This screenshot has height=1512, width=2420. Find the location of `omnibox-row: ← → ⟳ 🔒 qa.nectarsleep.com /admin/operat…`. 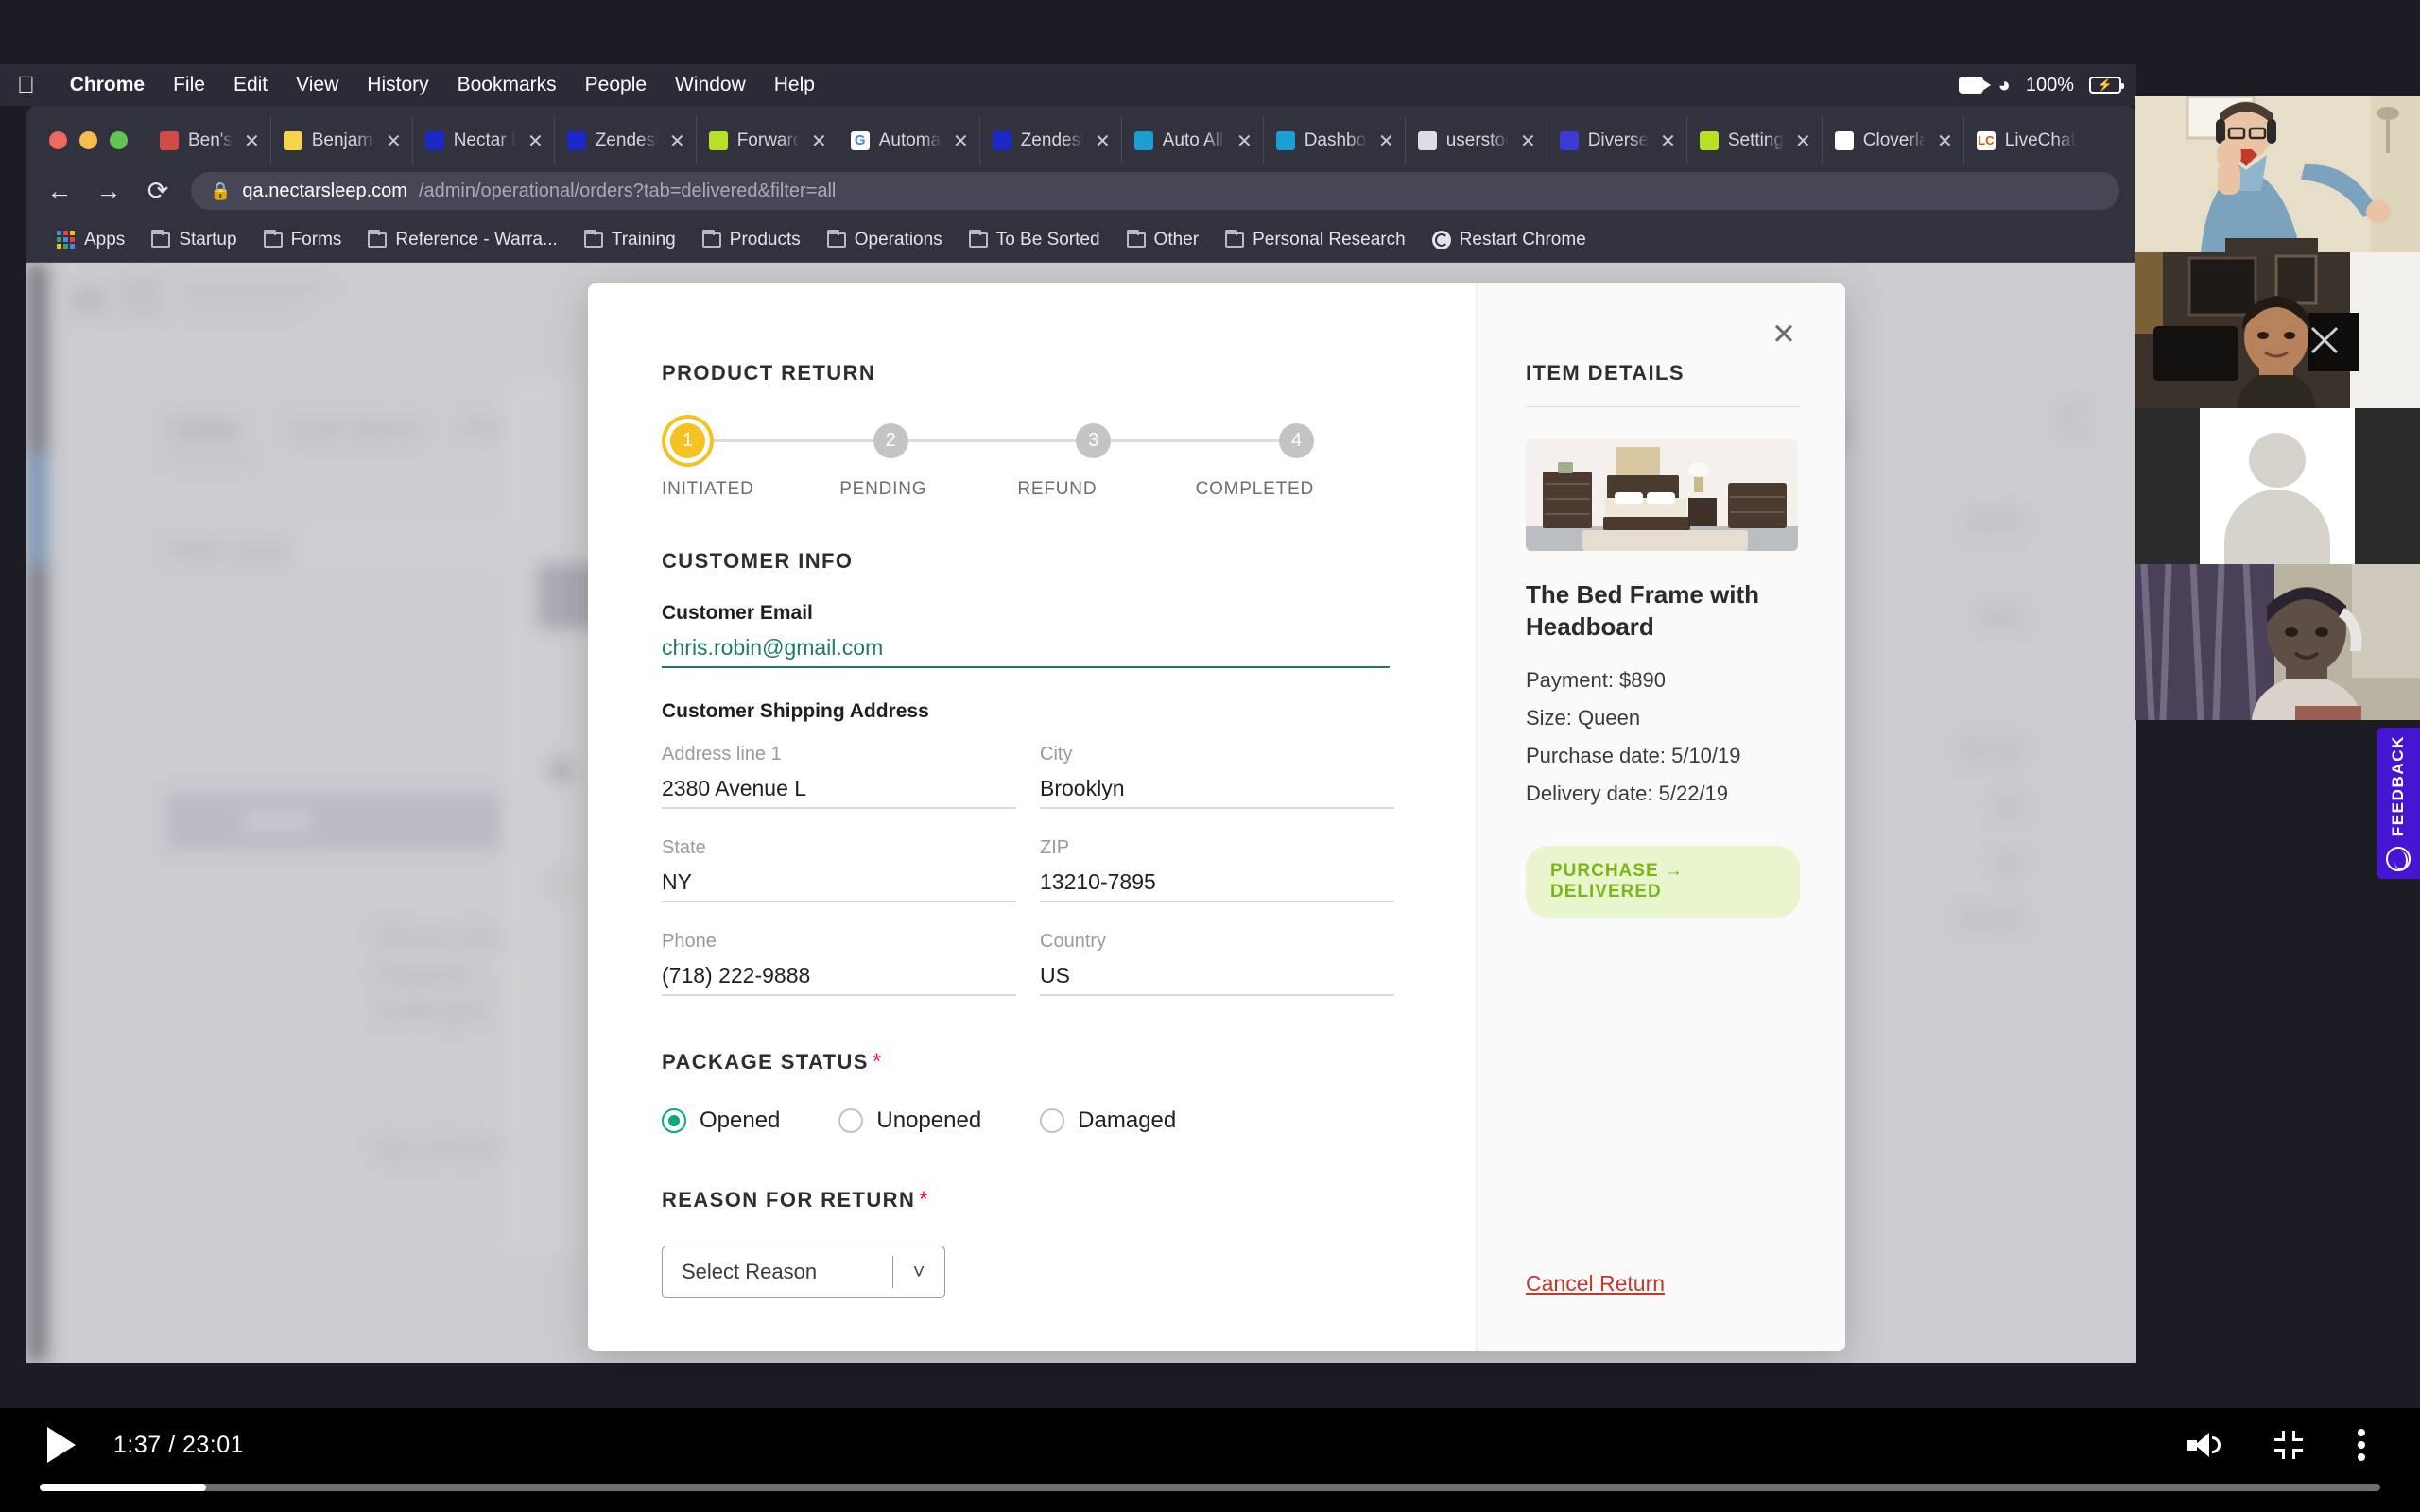

omnibox-row: ← → ⟳ 🔒 qa.nectarsleep.com /admin/operat… is located at coordinates (1081, 190).